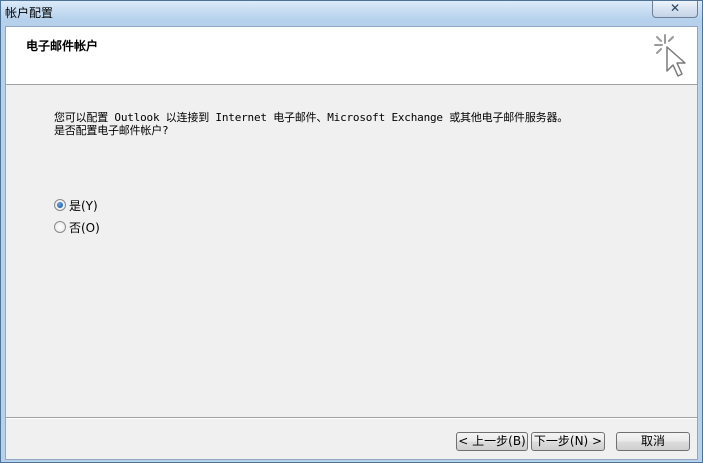  What do you see at coordinates (60, 227) in the screenshot?
I see `radio-no` at bounding box center [60, 227].